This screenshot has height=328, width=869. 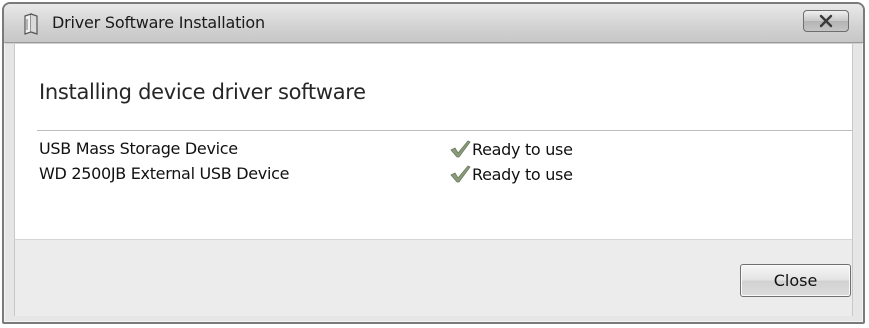 What do you see at coordinates (164, 173) in the screenshot?
I see `device-name: WD 2500JB External USB Device` at bounding box center [164, 173].